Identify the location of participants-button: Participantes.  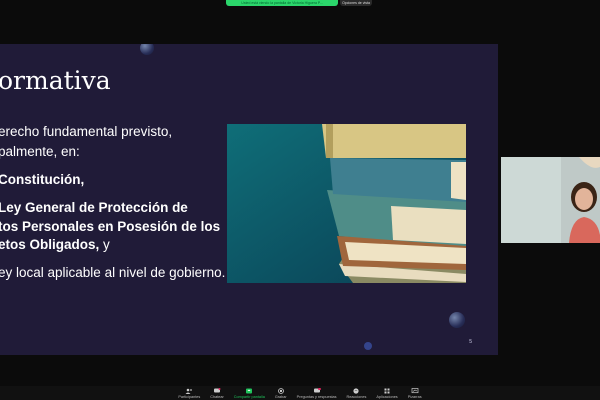
(189, 394).